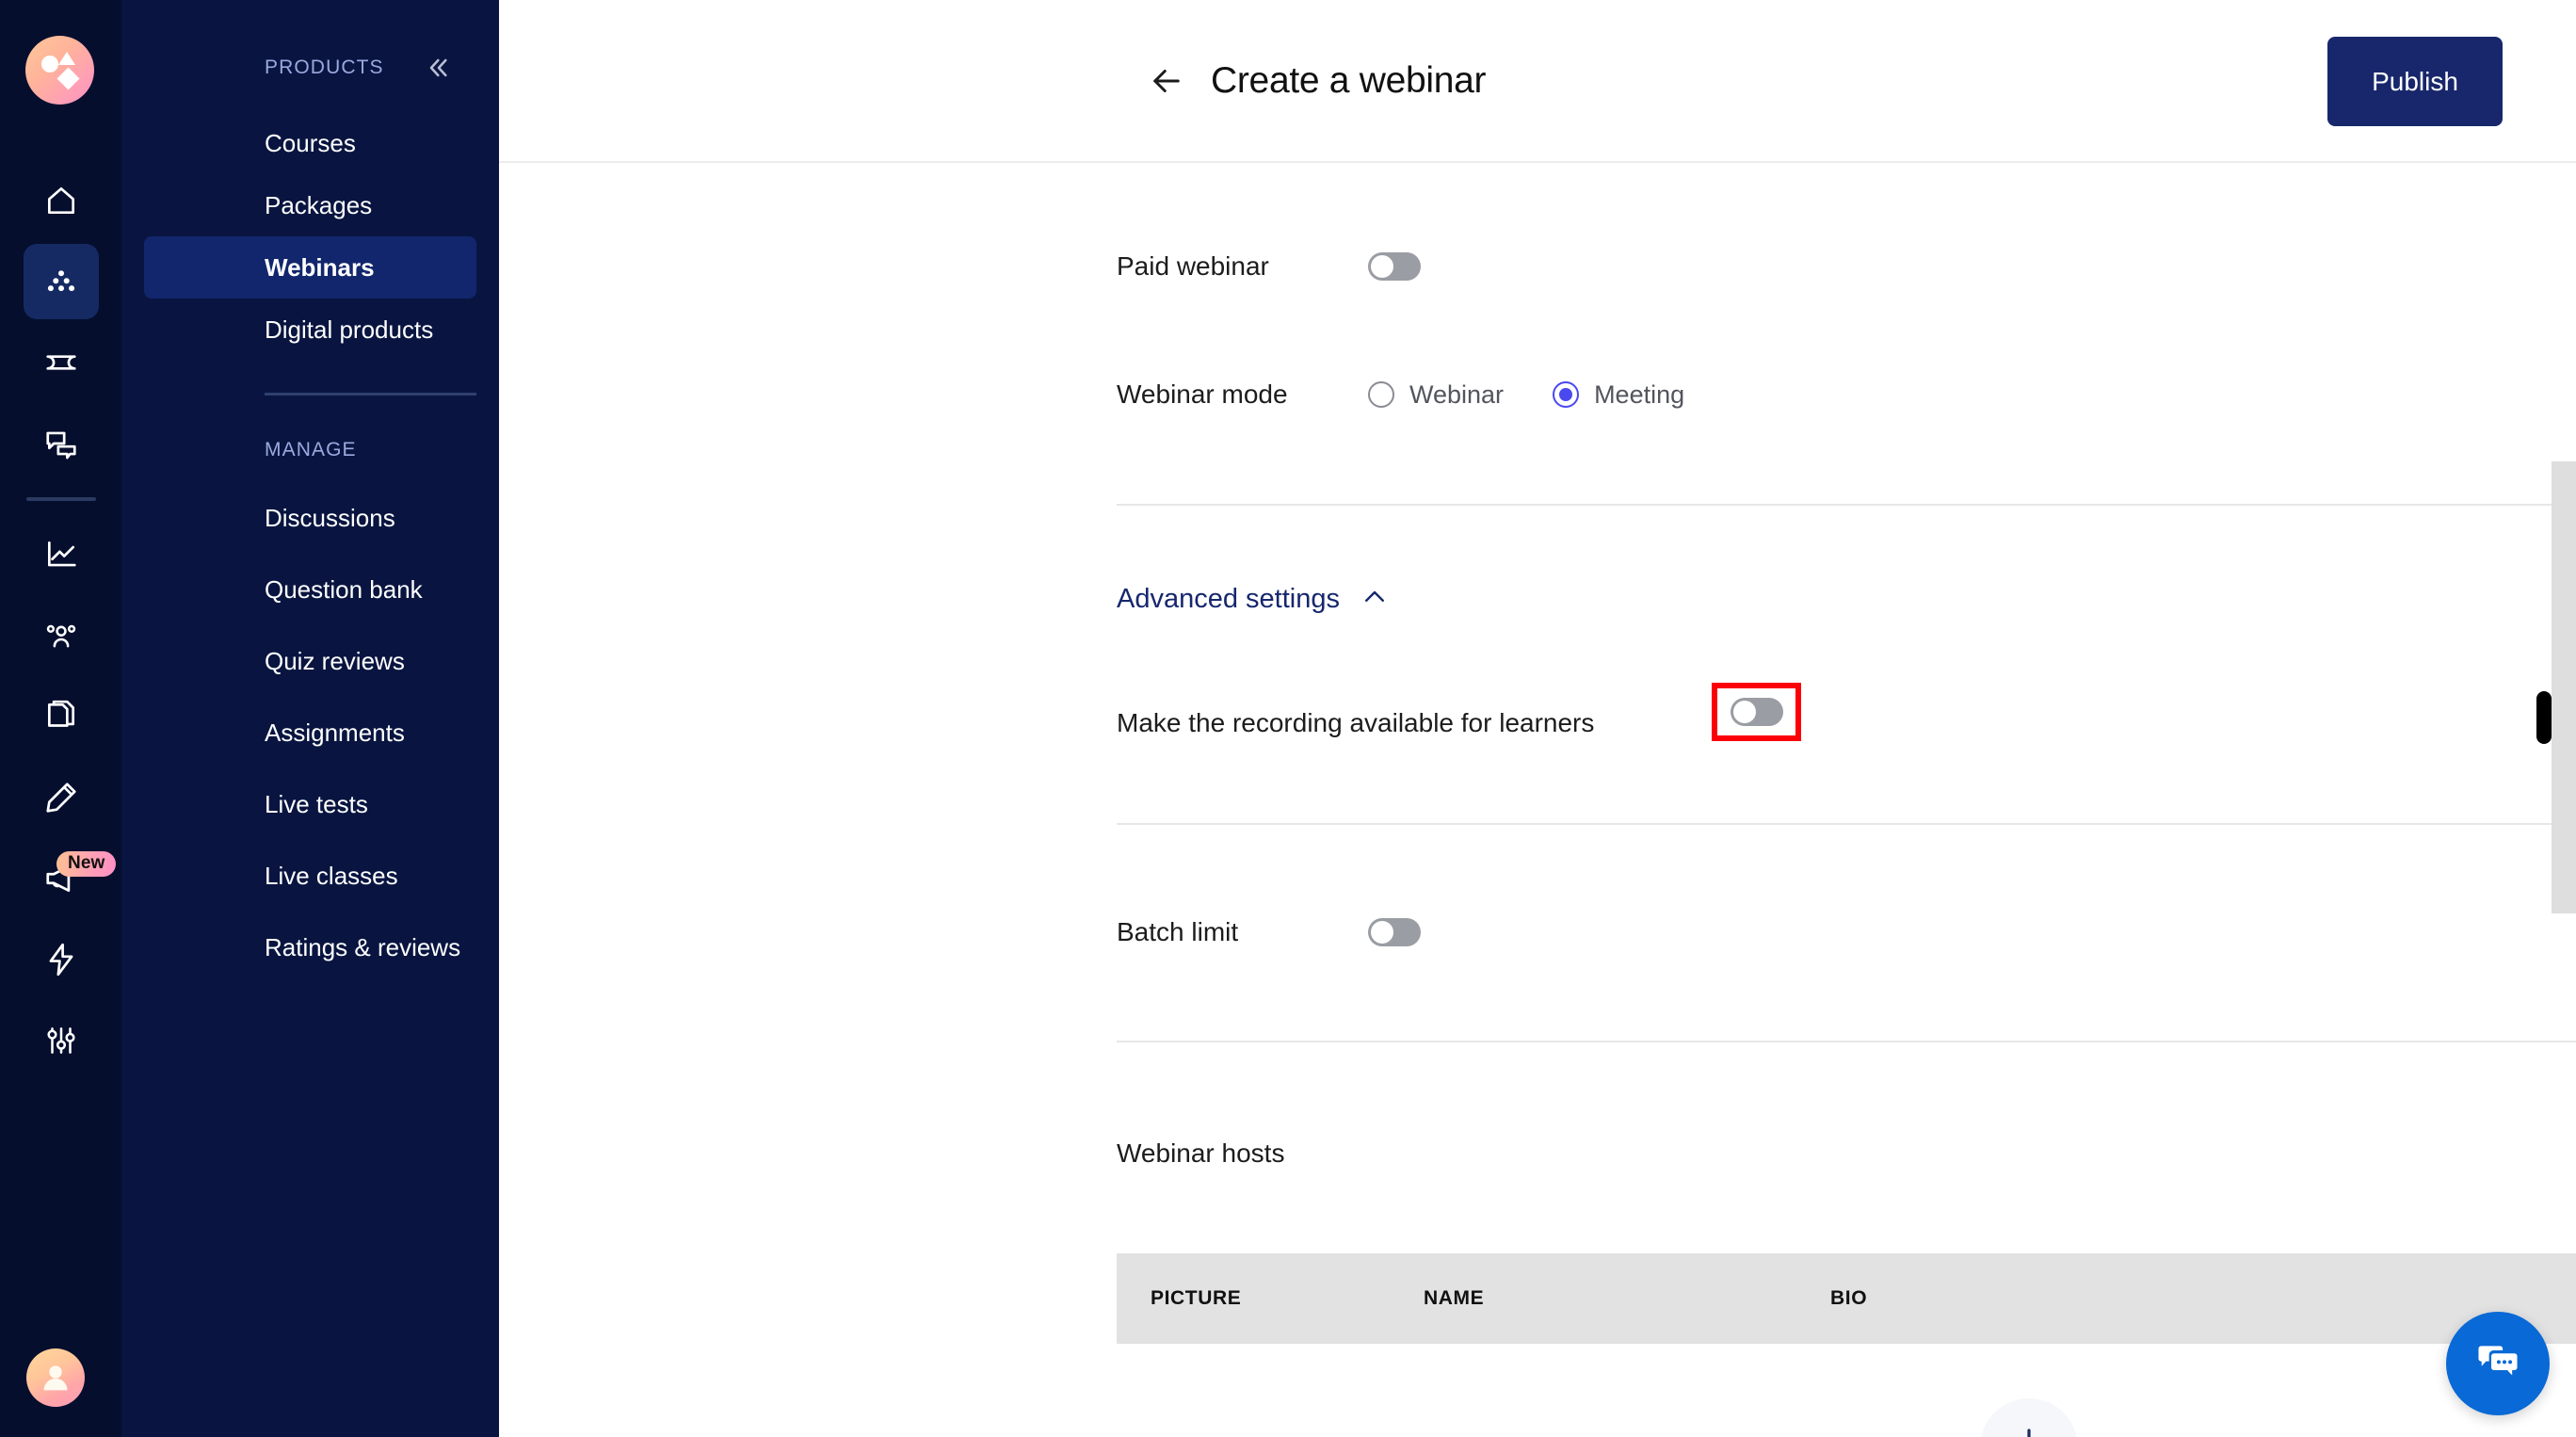 The height and width of the screenshot is (1437, 2576). Describe the element at coordinates (310, 590) in the screenshot. I see `sidebar-item-question-bank: Question bank` at that location.